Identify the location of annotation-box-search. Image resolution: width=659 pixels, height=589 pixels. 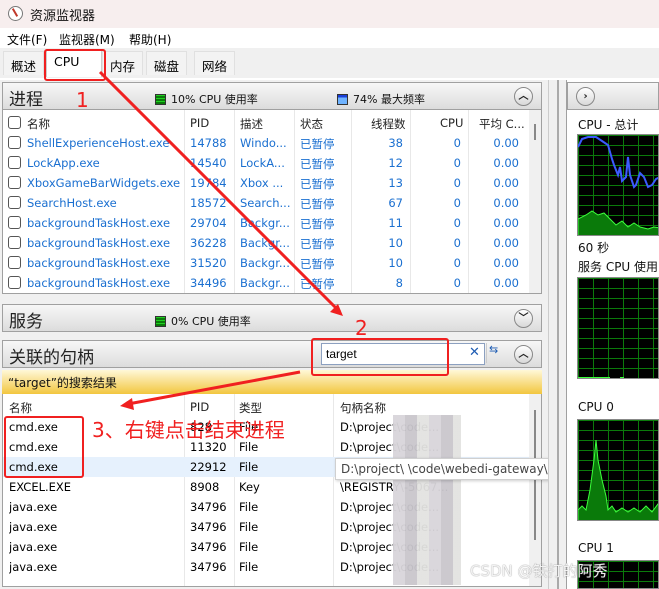
(380, 357).